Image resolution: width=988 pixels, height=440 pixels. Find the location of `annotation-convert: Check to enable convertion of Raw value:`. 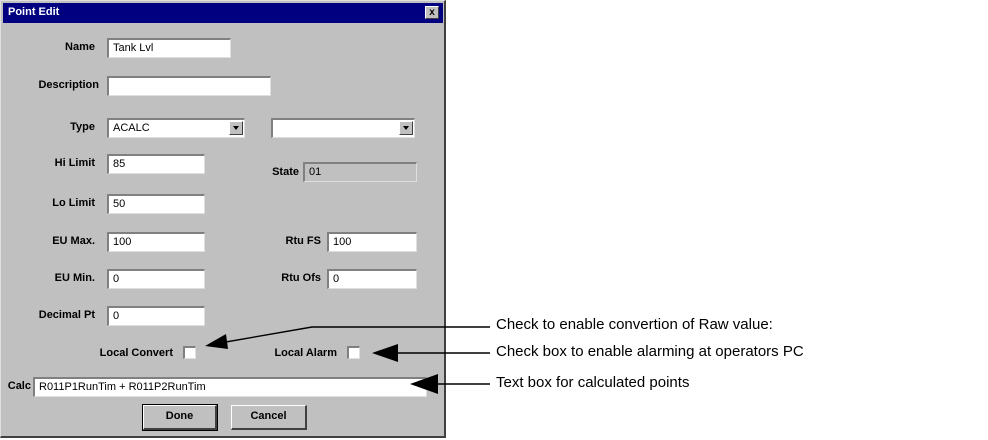

annotation-convert: Check to enable convertion of Raw value: is located at coordinates (634, 324).